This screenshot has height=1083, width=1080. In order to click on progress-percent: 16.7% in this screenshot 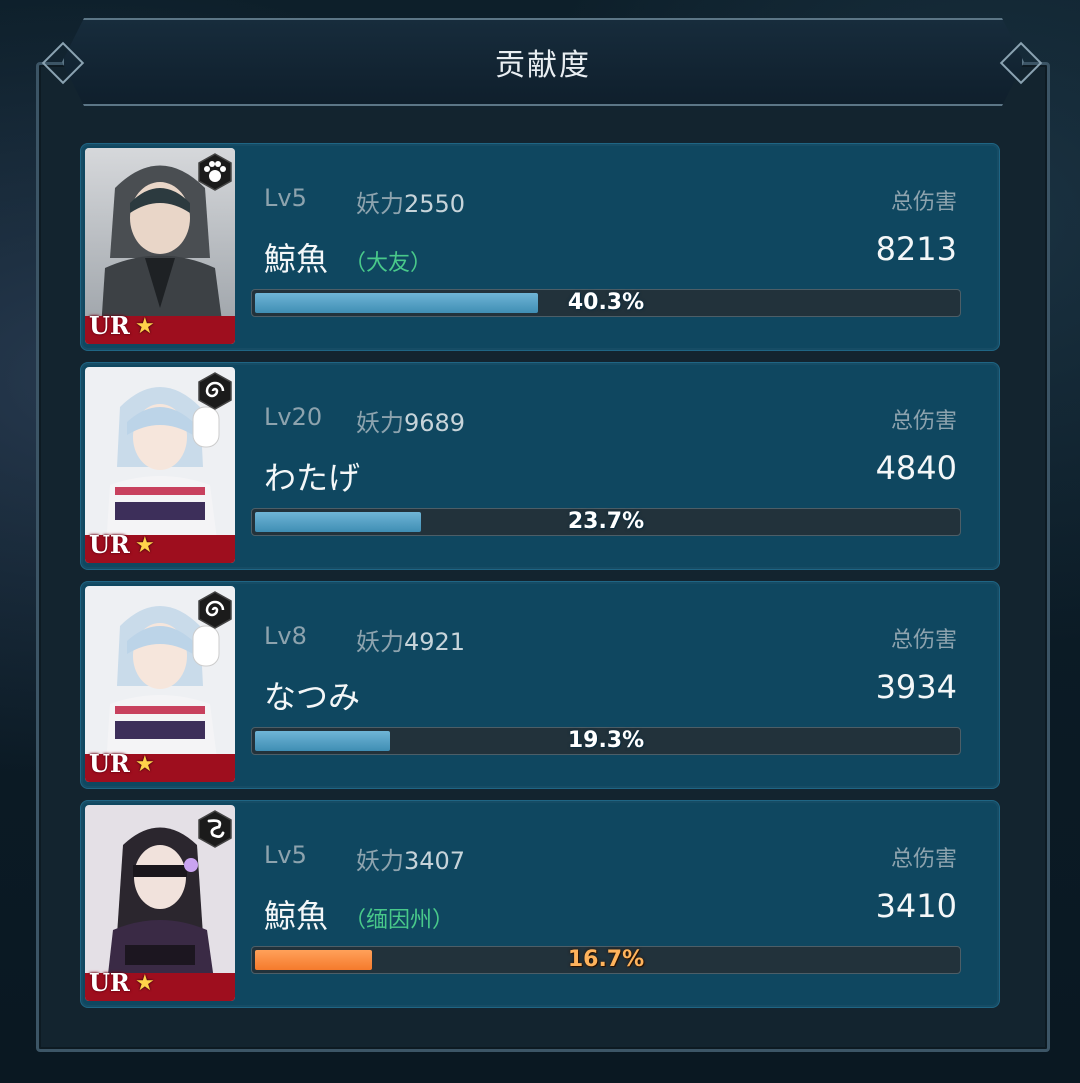, I will do `click(606, 959)`.